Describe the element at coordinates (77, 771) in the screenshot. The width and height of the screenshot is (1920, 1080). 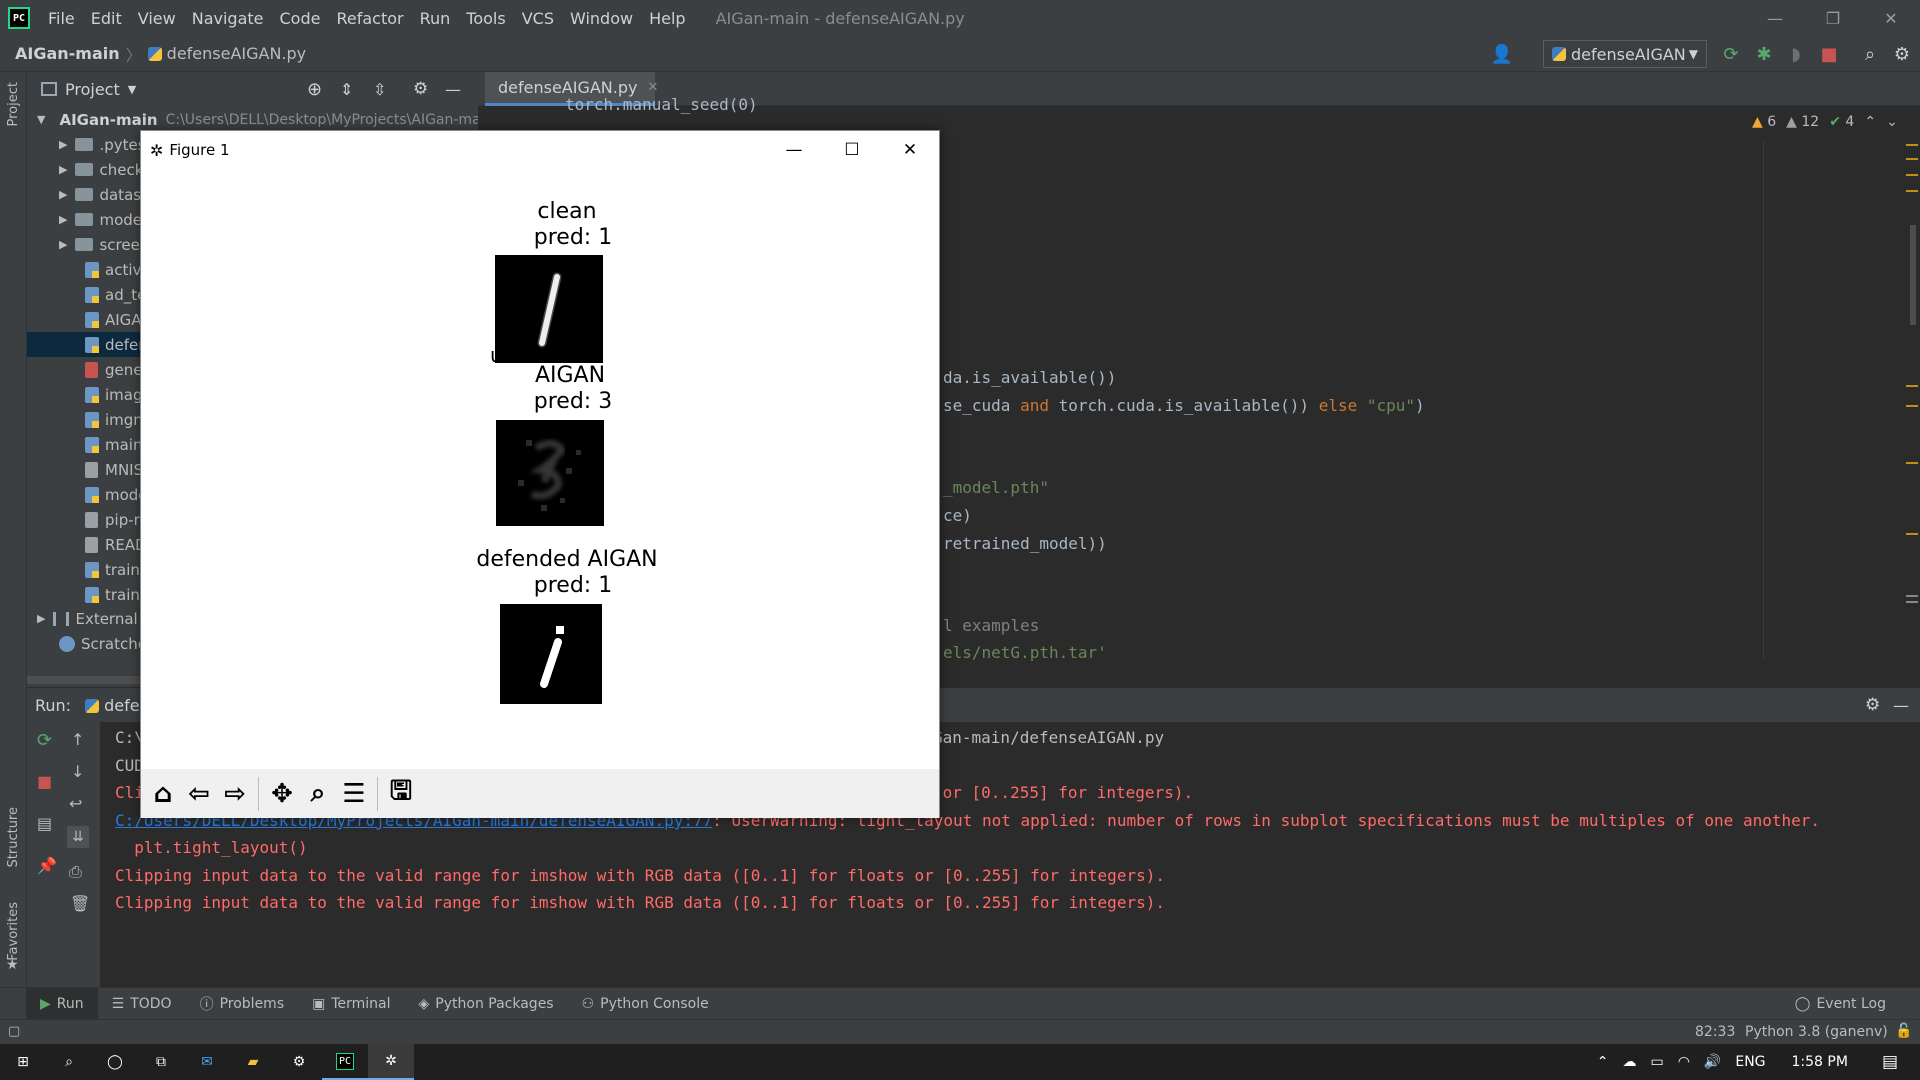
I see `arrow-down-icon: ↓` at that location.